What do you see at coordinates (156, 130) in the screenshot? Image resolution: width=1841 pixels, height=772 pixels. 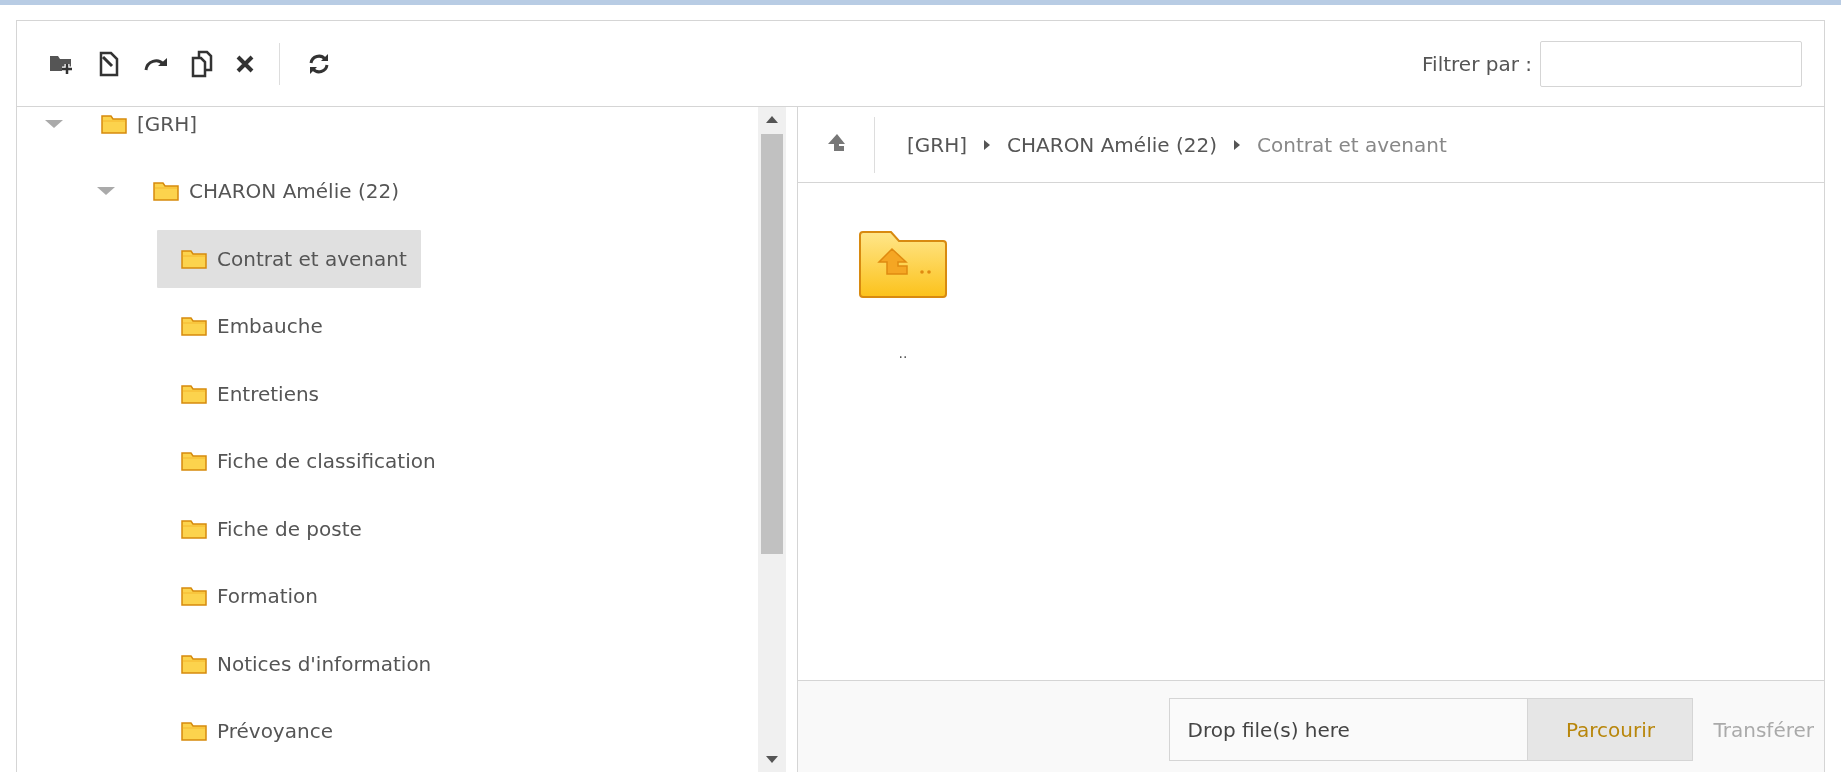 I see `tree-item: [GRH]` at bounding box center [156, 130].